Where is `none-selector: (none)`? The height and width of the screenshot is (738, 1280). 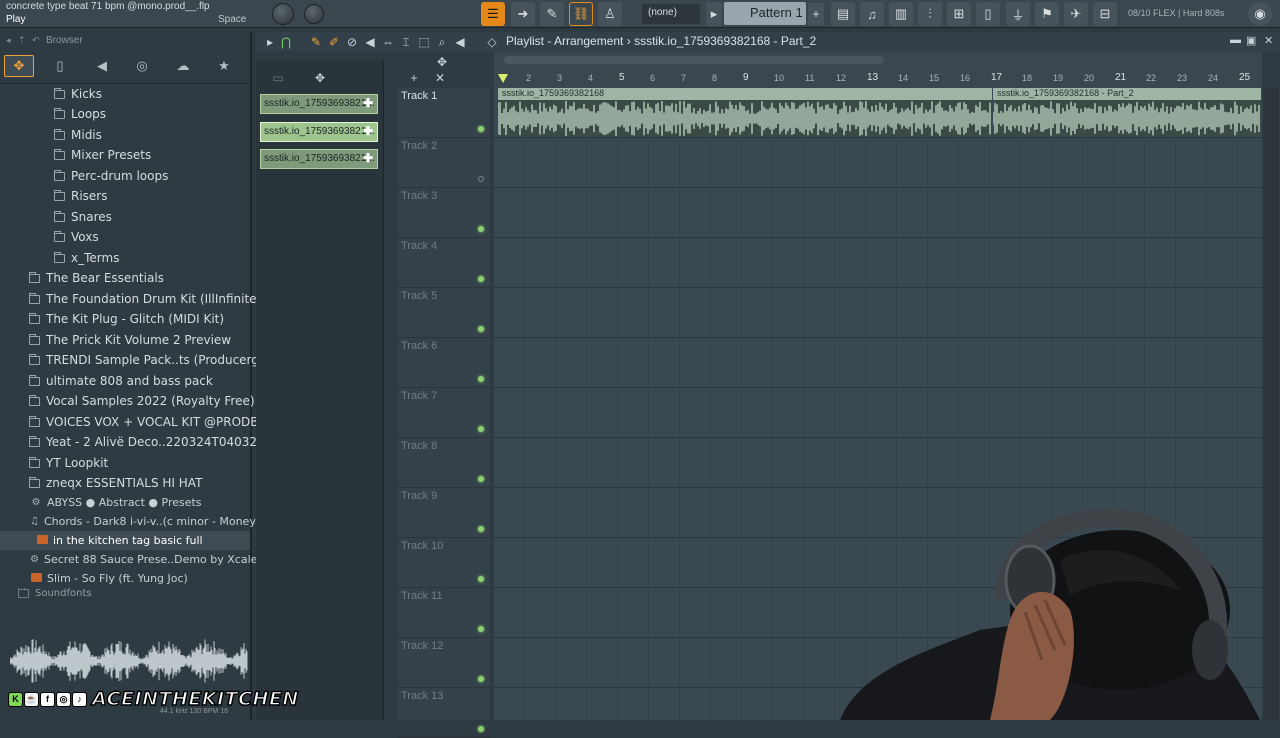
none-selector: (none) is located at coordinates (671, 14).